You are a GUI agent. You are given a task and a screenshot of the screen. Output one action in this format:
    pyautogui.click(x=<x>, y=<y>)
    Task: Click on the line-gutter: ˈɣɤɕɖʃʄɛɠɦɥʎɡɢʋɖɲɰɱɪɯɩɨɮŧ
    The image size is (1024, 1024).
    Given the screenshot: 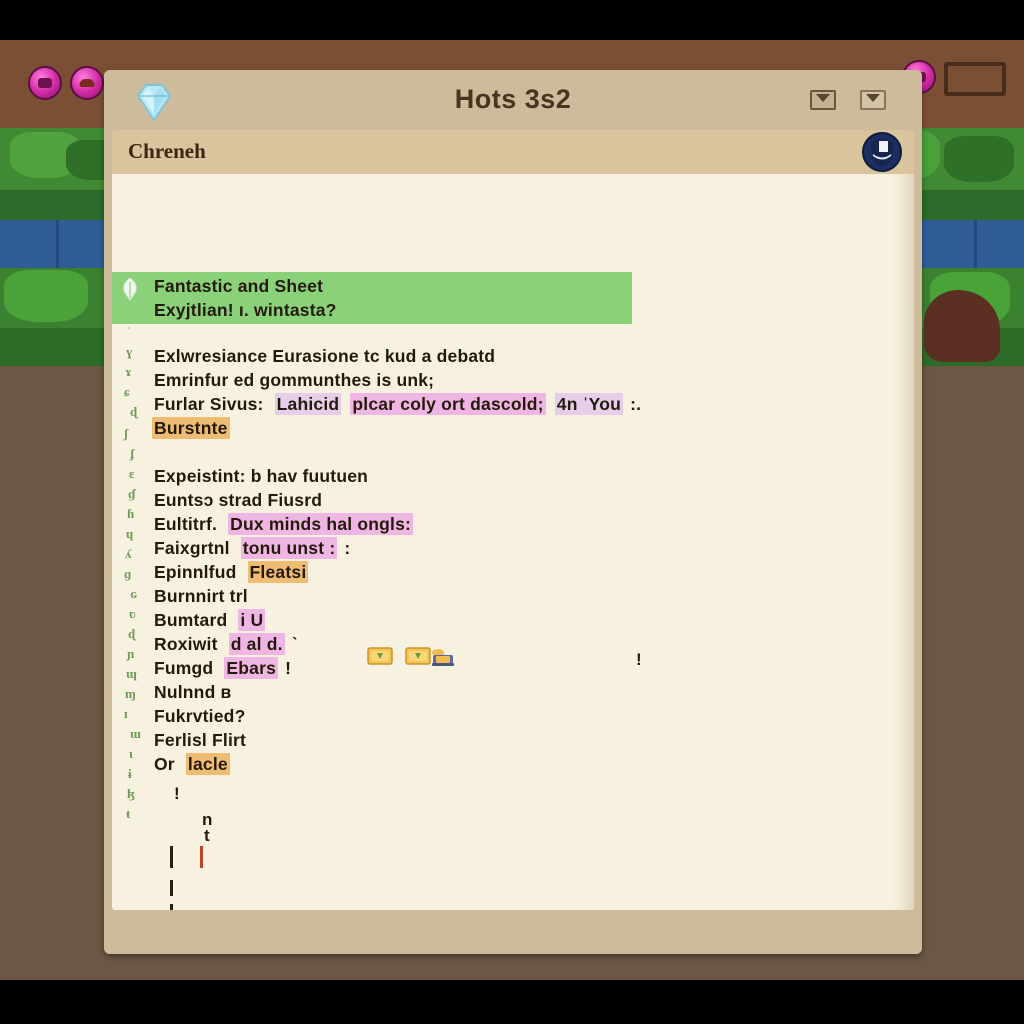 What is the action you would take?
    pyautogui.click(x=137, y=542)
    